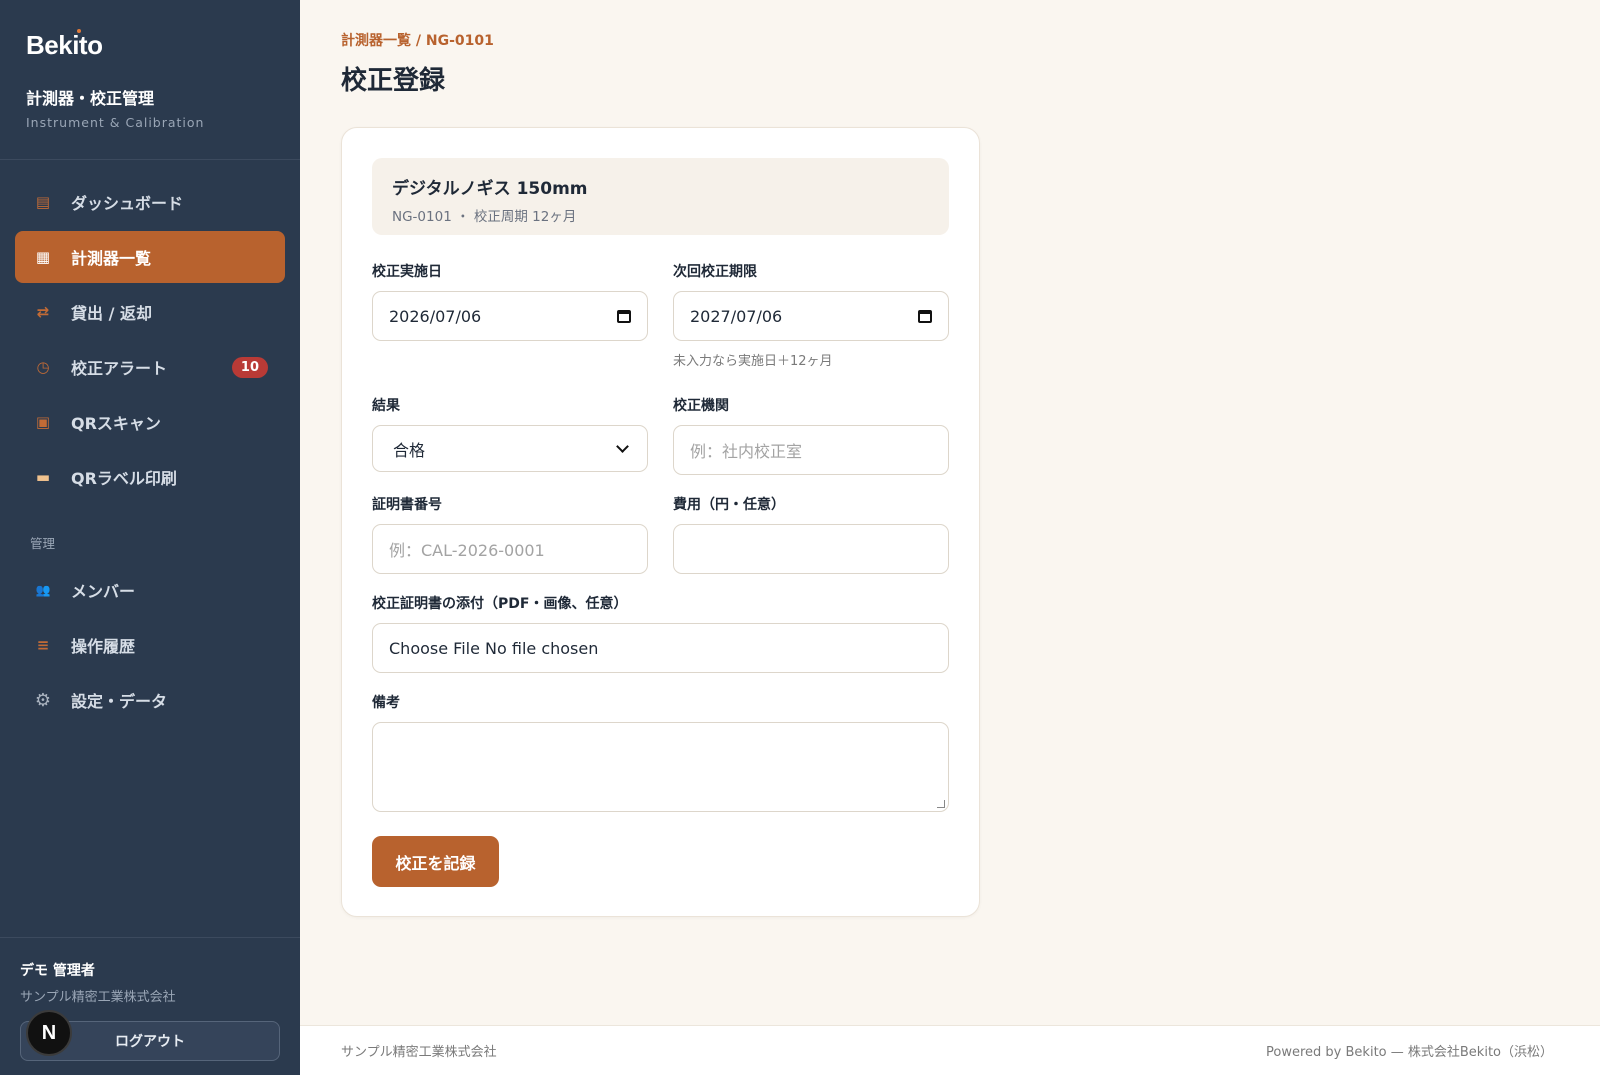 The image size is (1600, 1075). I want to click on nav-item-label: 設定・データ, so click(119, 701).